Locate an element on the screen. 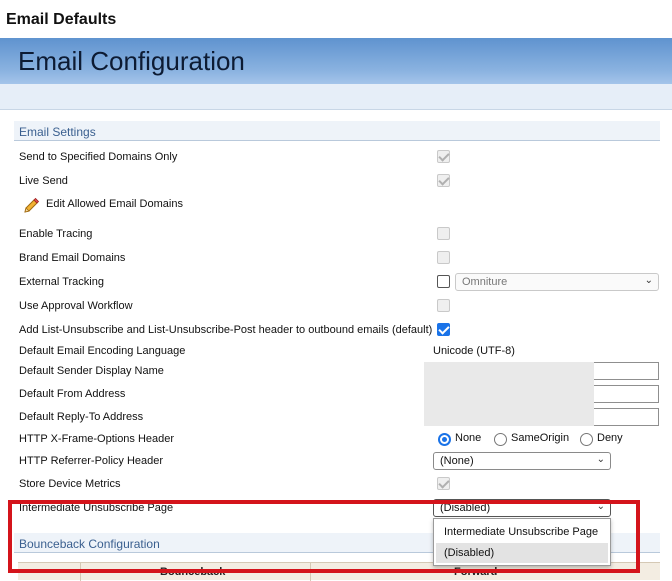  send-specified-domains-label: Send to Specified Domains Only is located at coordinates (98, 157).